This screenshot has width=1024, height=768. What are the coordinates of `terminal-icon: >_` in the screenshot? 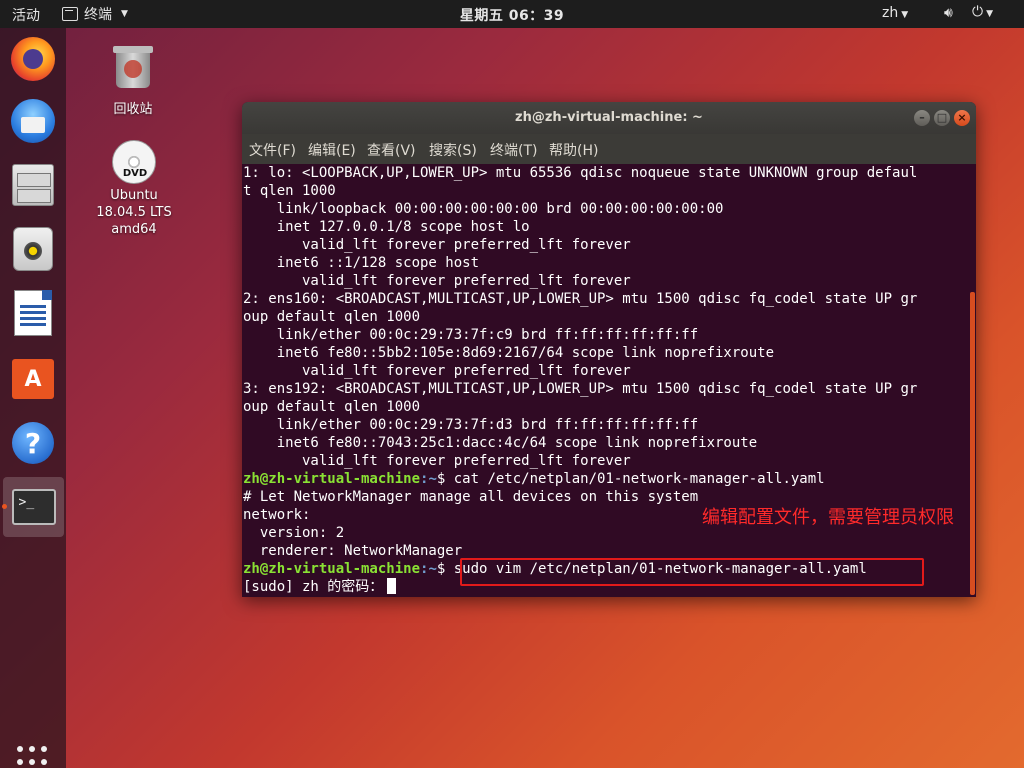 It's located at (33, 507).